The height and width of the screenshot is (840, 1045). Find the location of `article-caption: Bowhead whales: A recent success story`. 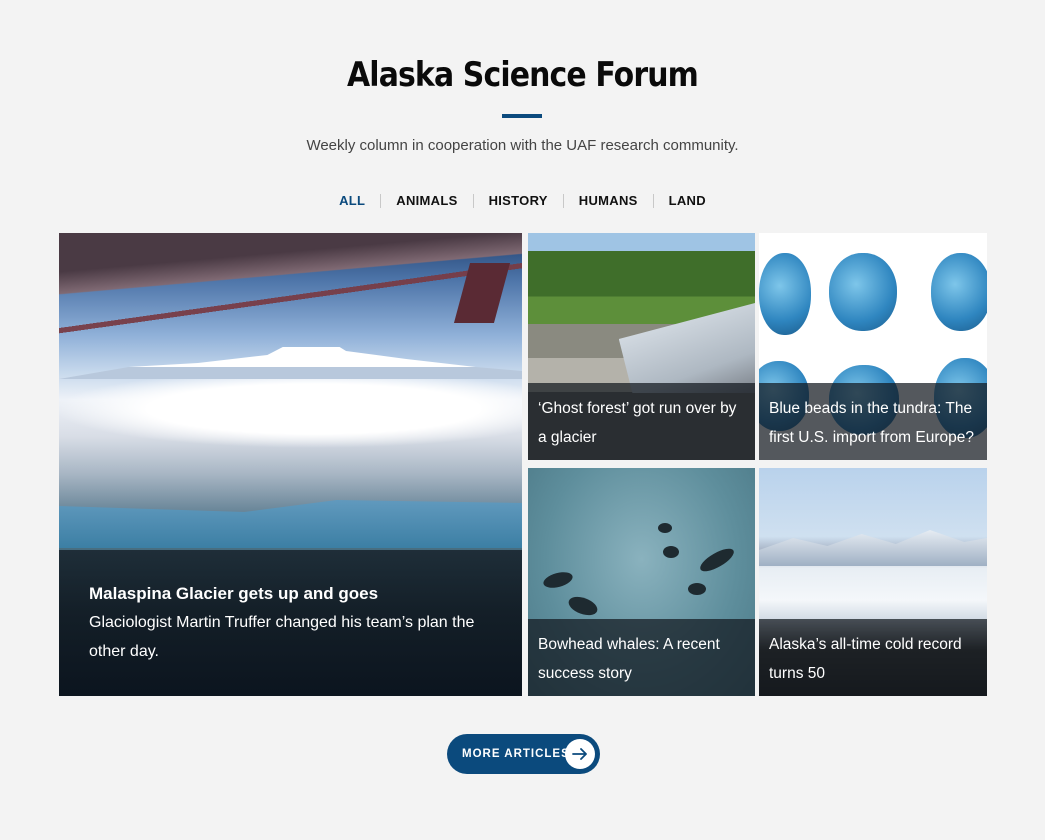

article-caption: Bowhead whales: A recent success story is located at coordinates (641, 657).